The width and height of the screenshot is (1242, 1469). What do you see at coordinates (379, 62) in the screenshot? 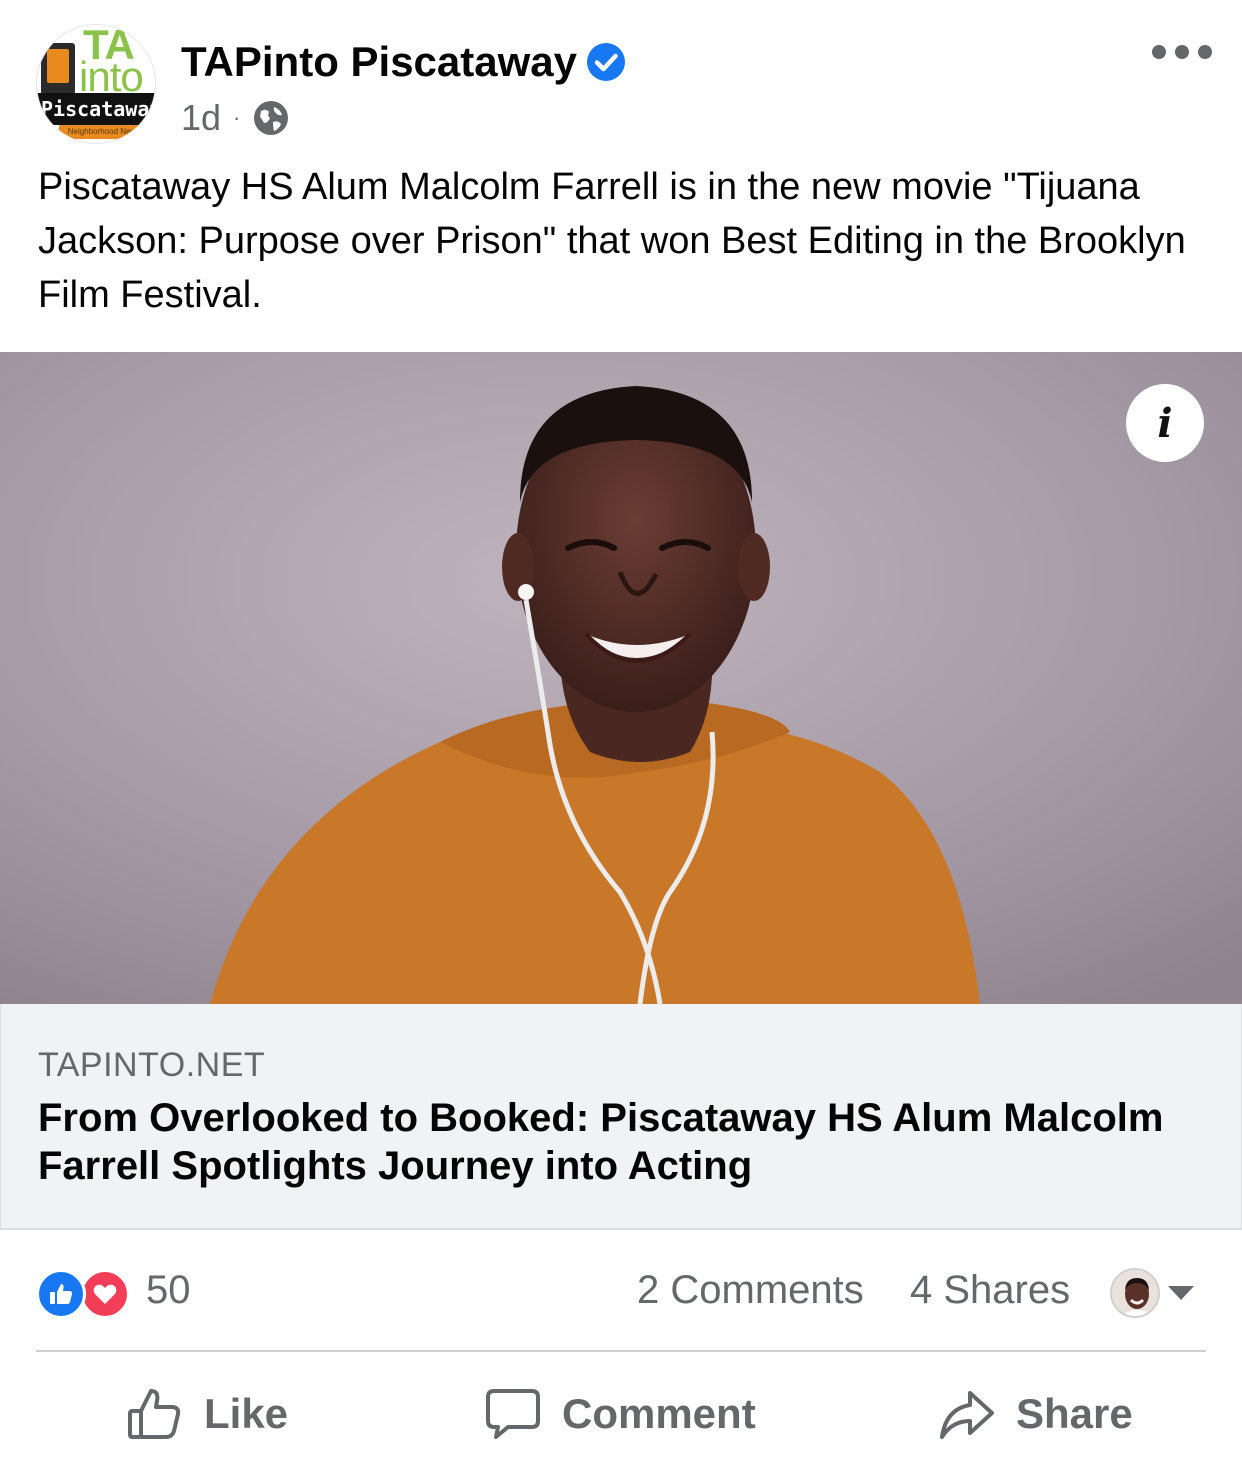
I see `page-name: TAPinto Piscataway` at bounding box center [379, 62].